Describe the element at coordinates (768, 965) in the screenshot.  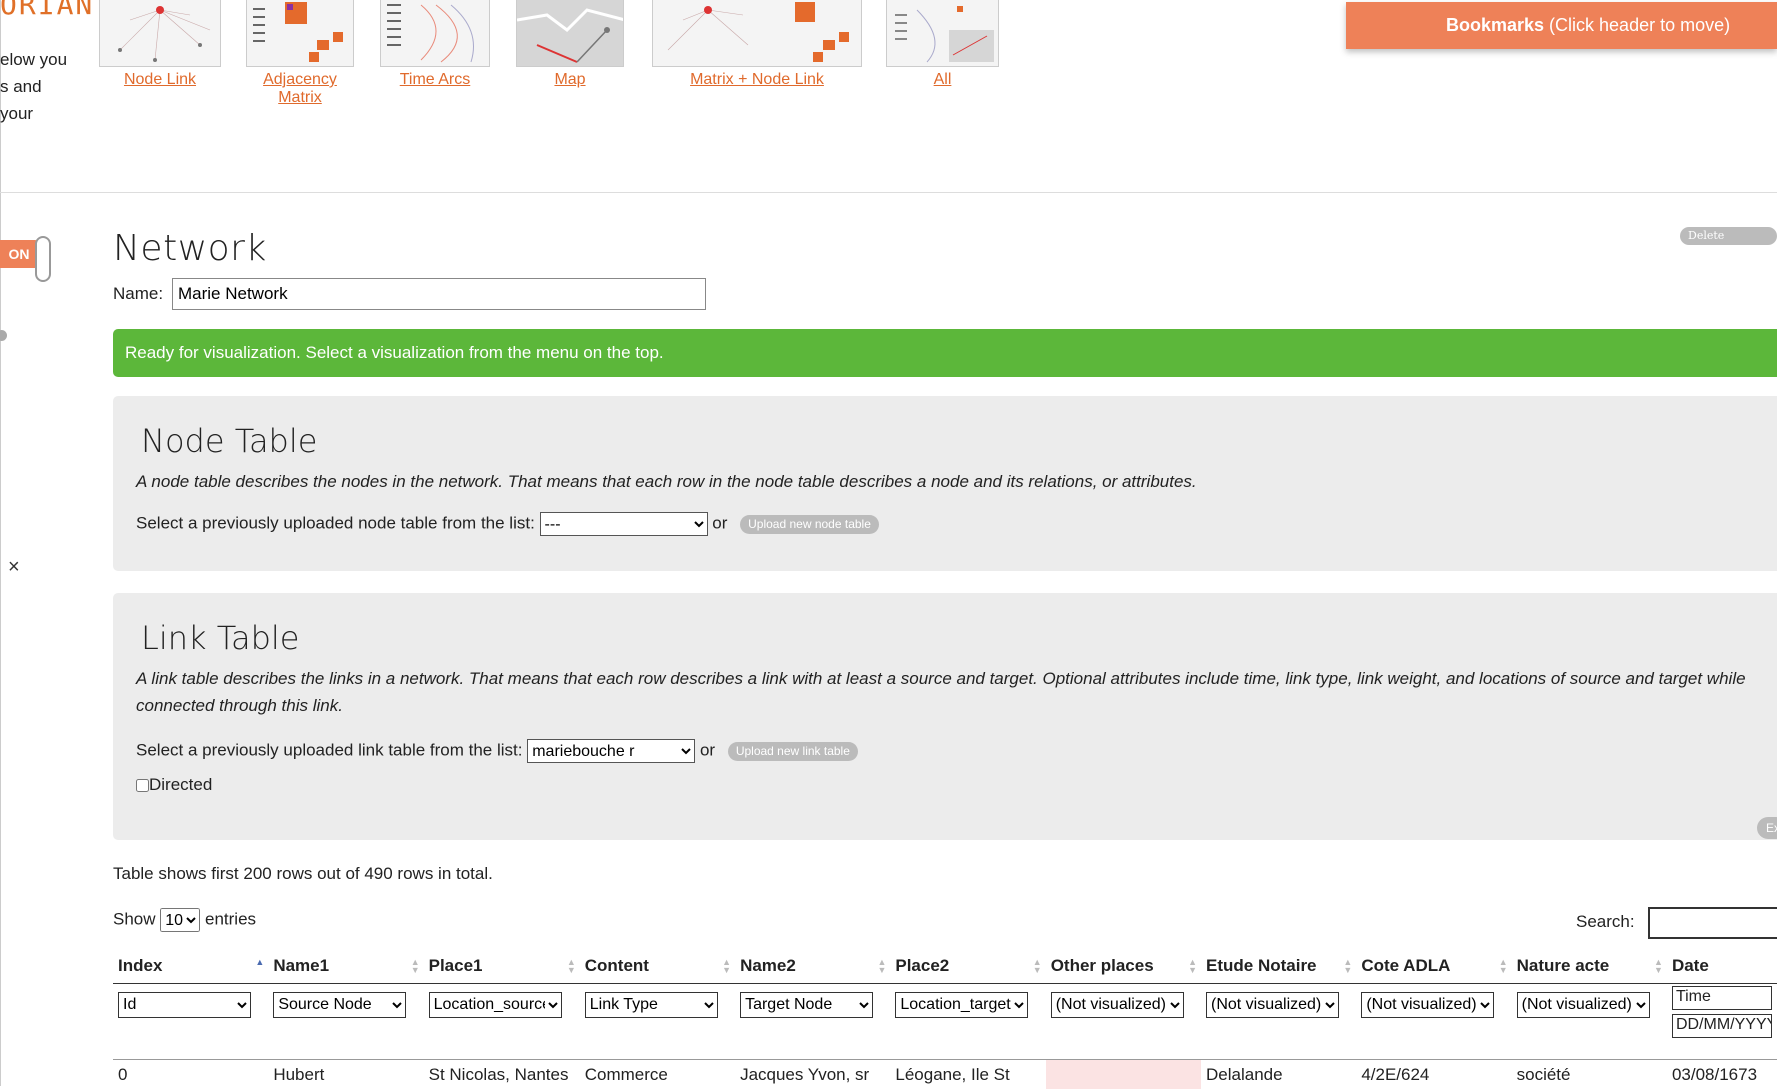
I see `column-header-label: Name2` at that location.